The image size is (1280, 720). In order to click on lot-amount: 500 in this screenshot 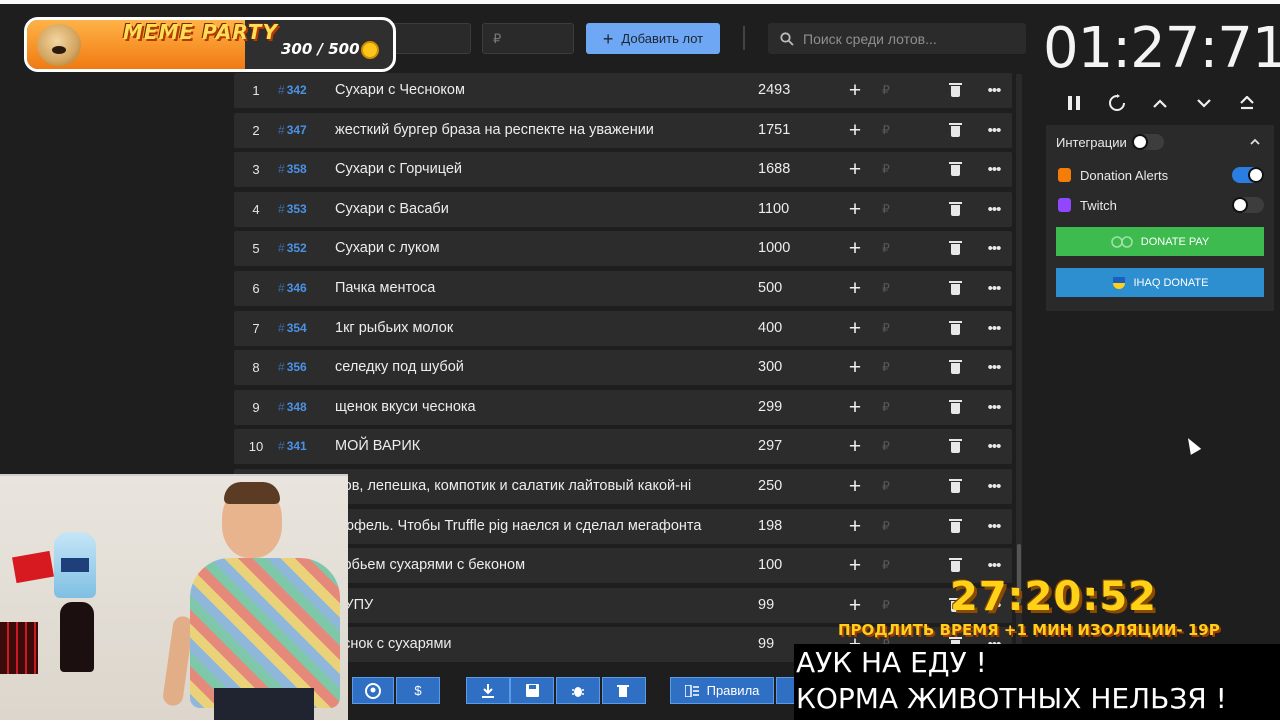, I will do `click(788, 288)`.